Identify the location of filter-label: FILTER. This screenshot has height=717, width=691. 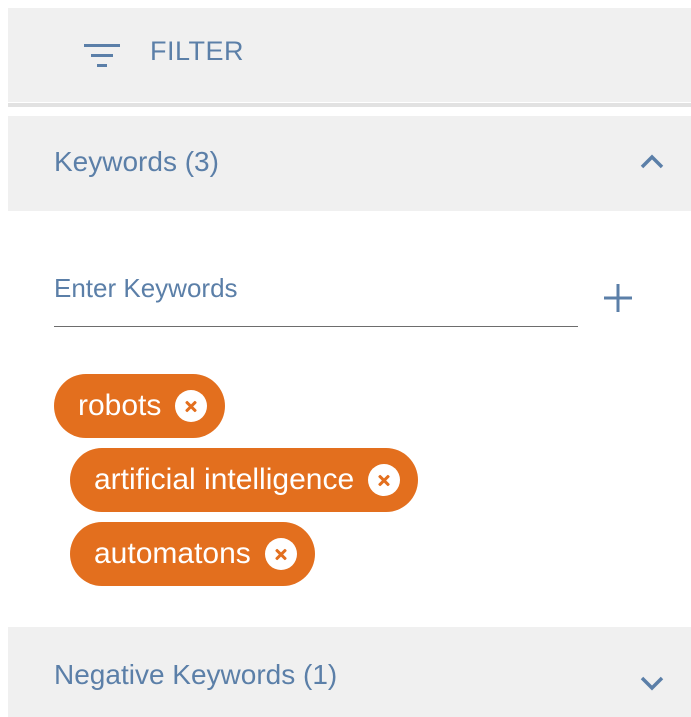
(197, 51).